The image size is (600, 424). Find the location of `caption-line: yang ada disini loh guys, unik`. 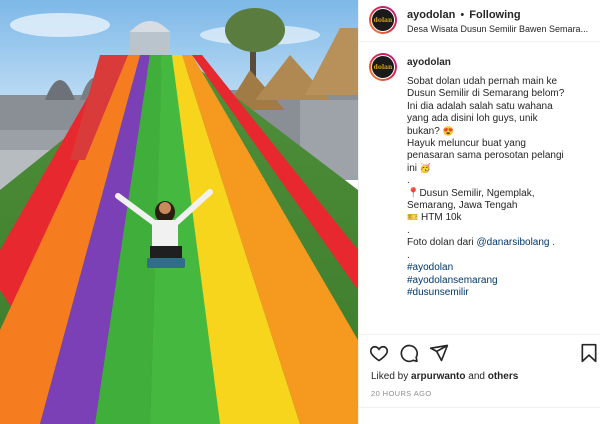

caption-line: yang ada disini loh guys, unik is located at coordinates (472, 119).